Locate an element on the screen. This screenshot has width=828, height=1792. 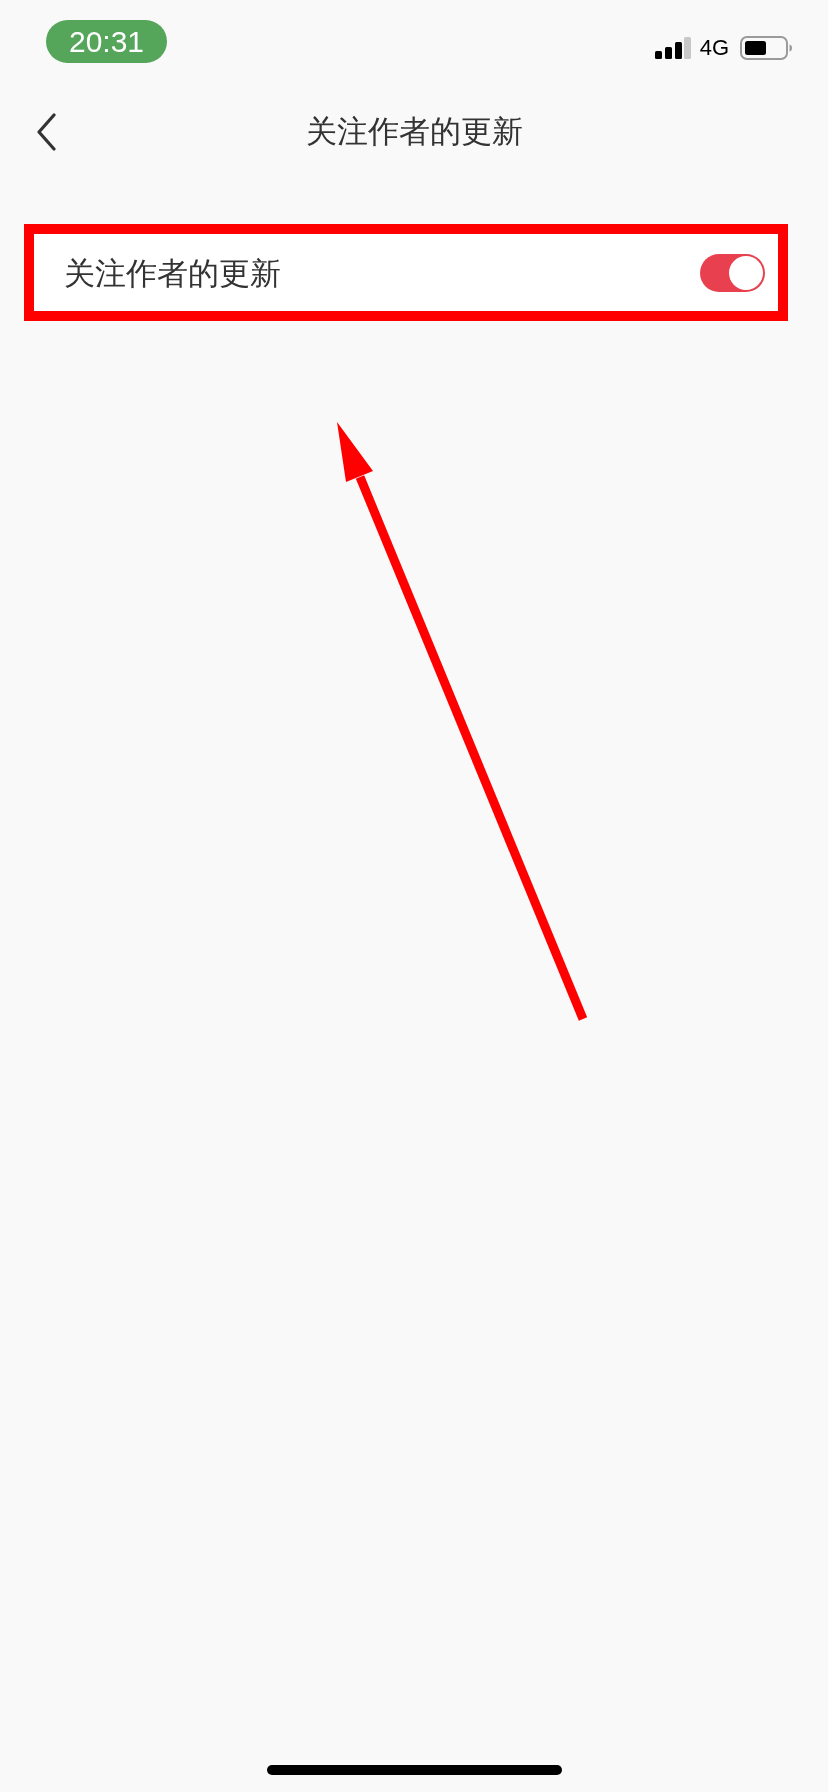
page-title: 关注作者的更新 is located at coordinates (414, 131).